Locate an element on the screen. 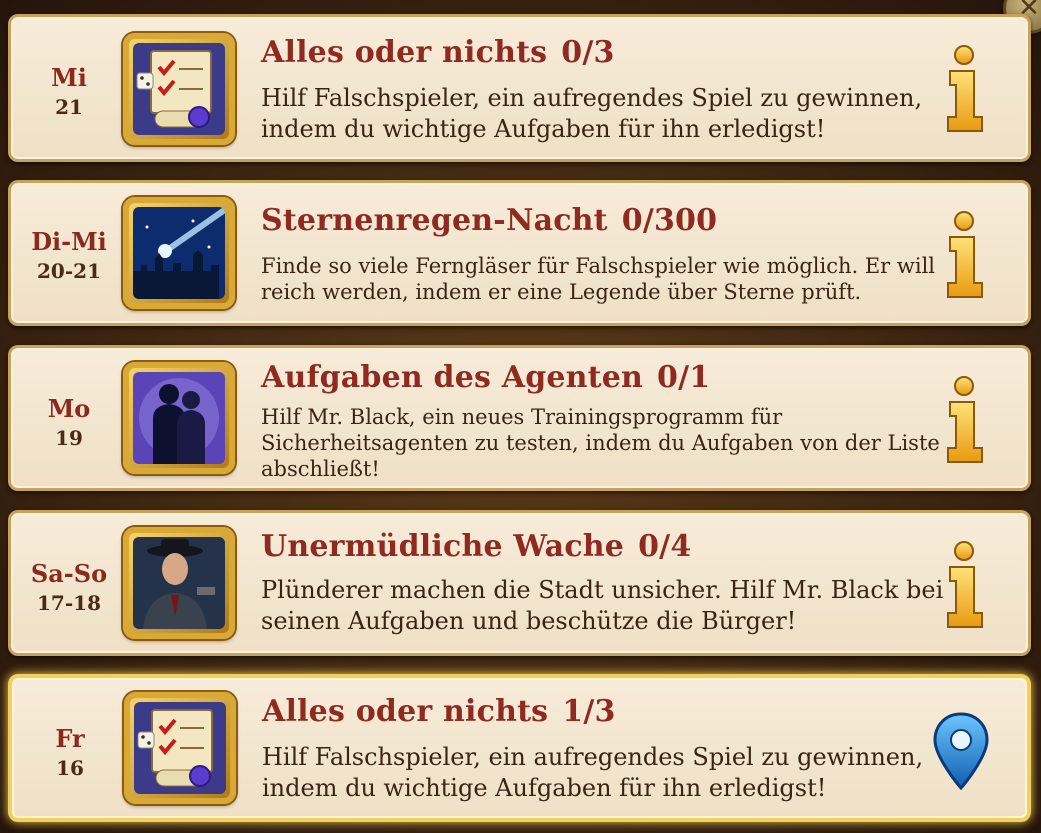 Image resolution: width=1041 pixels, height=833 pixels. event-title: Alles oder nichts 1/3 is located at coordinates (439, 711).